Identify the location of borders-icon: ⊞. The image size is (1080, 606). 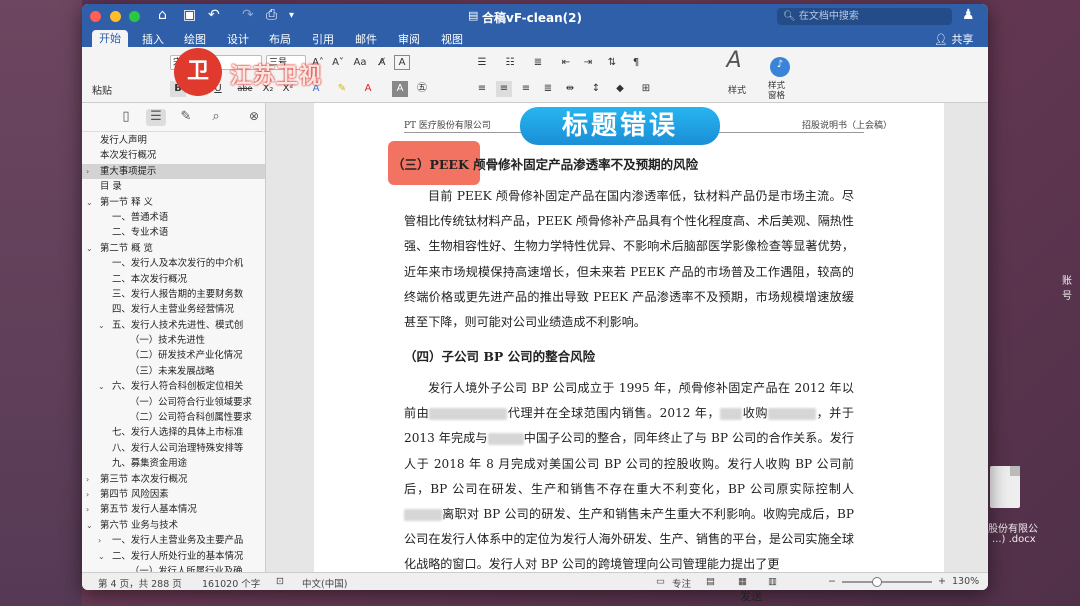
(646, 89).